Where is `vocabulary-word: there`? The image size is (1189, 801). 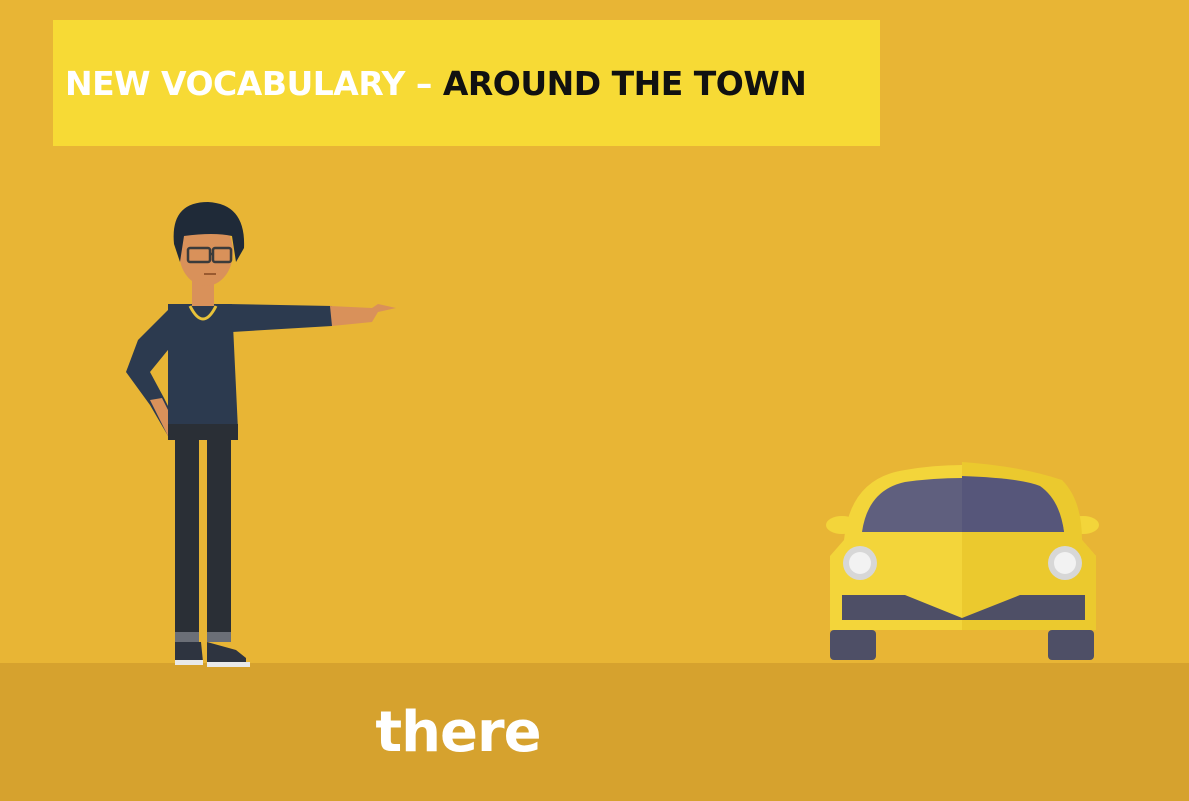 vocabulary-word: there is located at coordinates (458, 732).